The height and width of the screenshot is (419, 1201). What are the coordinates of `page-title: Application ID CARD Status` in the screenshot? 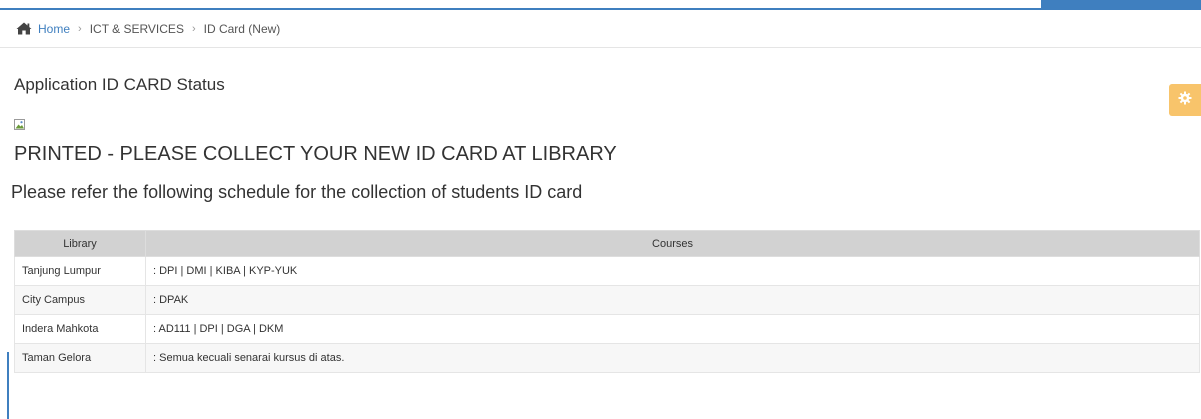 It's located at (119, 84).